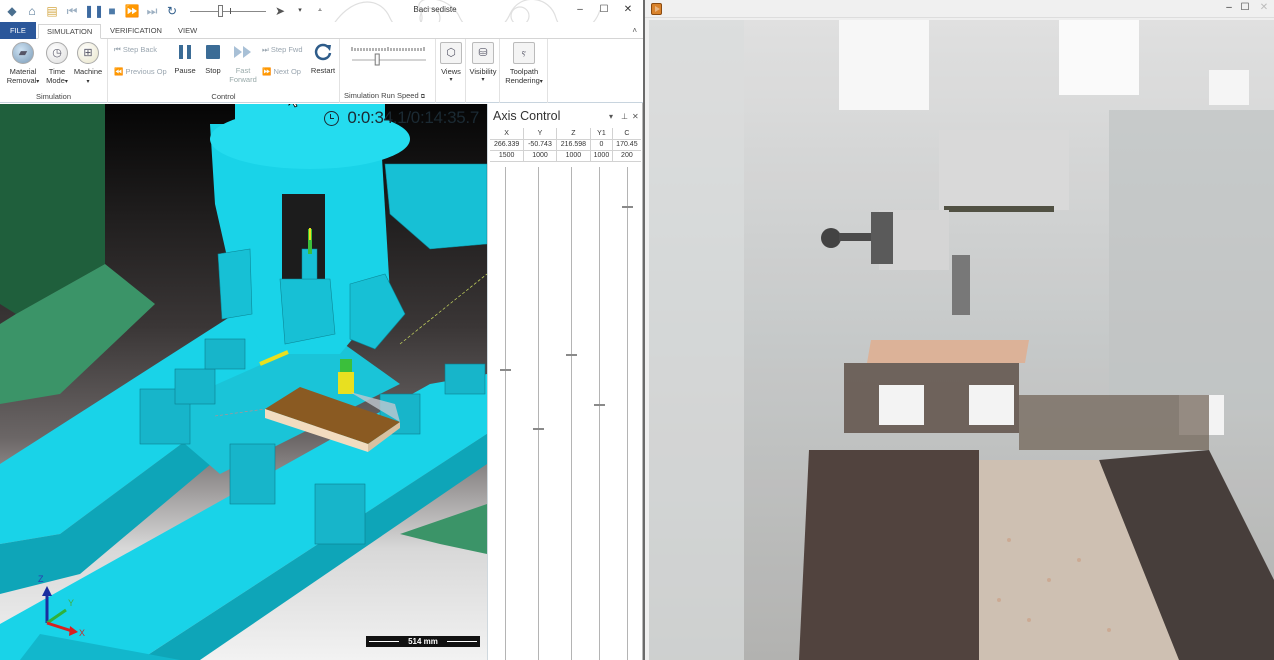  Describe the element at coordinates (423, 641) in the screenshot. I see `scale-bar-label: 514 mm` at that location.